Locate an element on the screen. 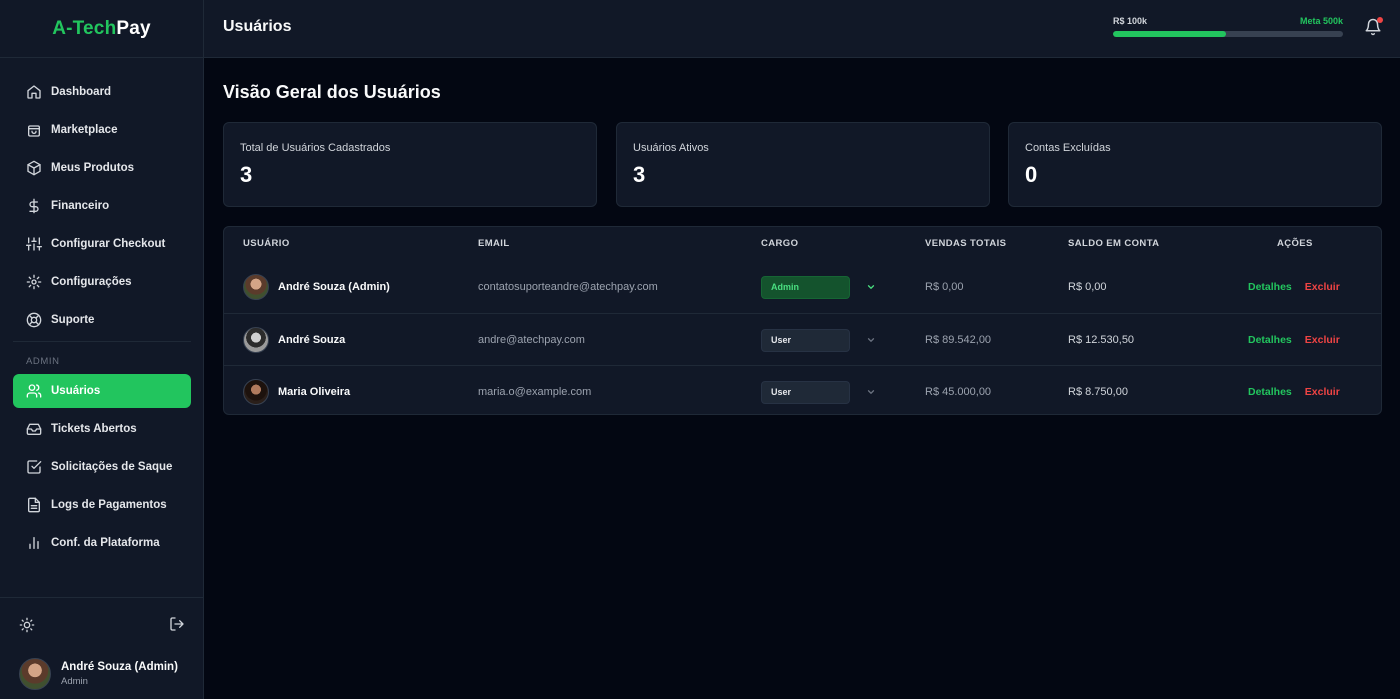 The width and height of the screenshot is (1400, 699). stat-label: Total de Usuários Cadastrados is located at coordinates (315, 148).